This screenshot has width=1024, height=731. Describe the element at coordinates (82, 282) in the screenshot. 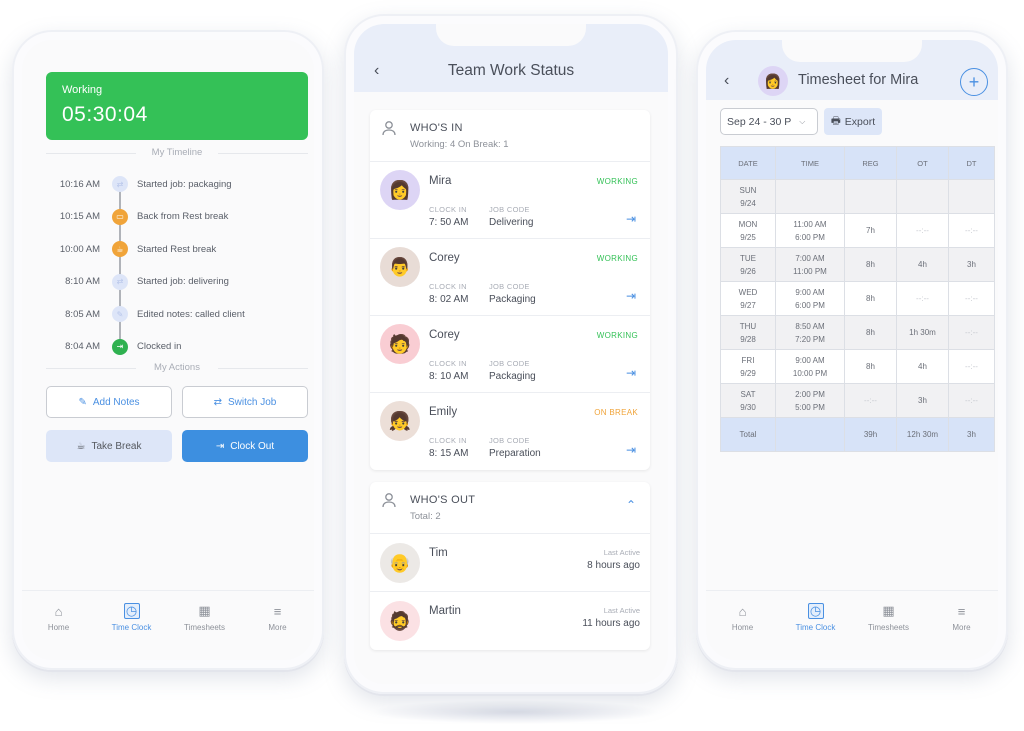

I see `timeline-time: 8:10 AM` at that location.